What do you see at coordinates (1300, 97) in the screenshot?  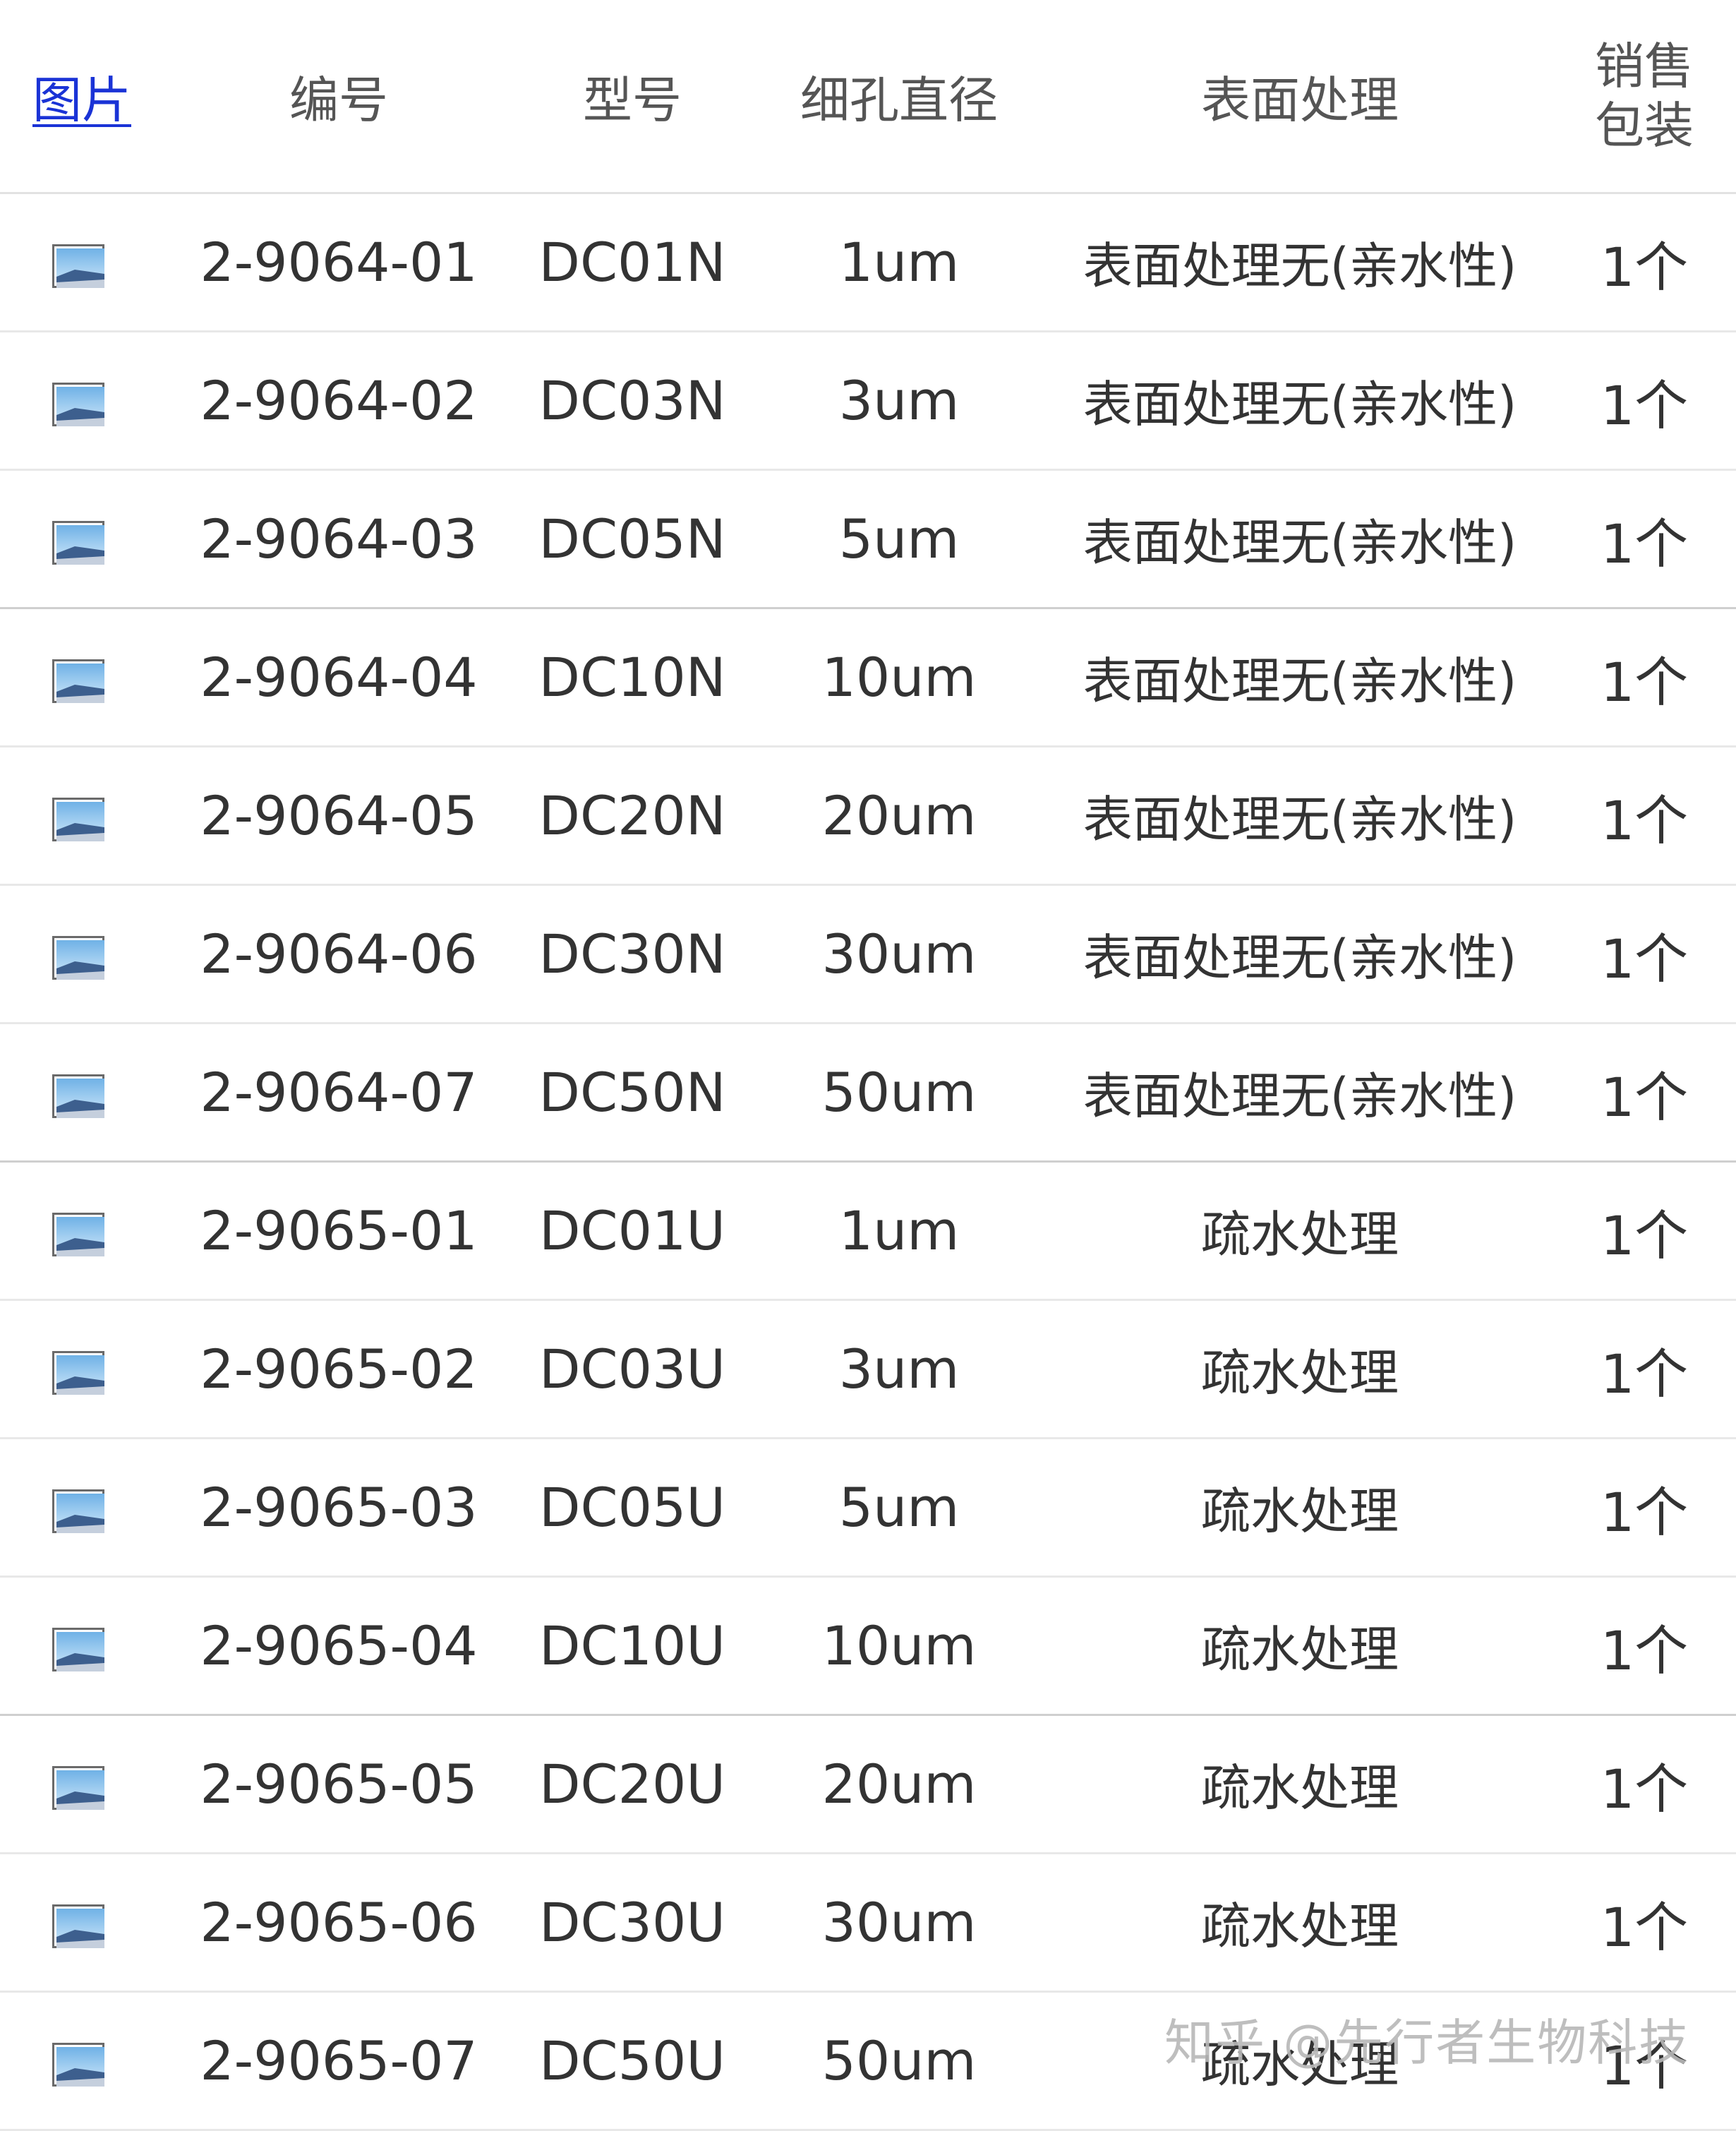 I see `header-surface-treatment: 表面处理` at bounding box center [1300, 97].